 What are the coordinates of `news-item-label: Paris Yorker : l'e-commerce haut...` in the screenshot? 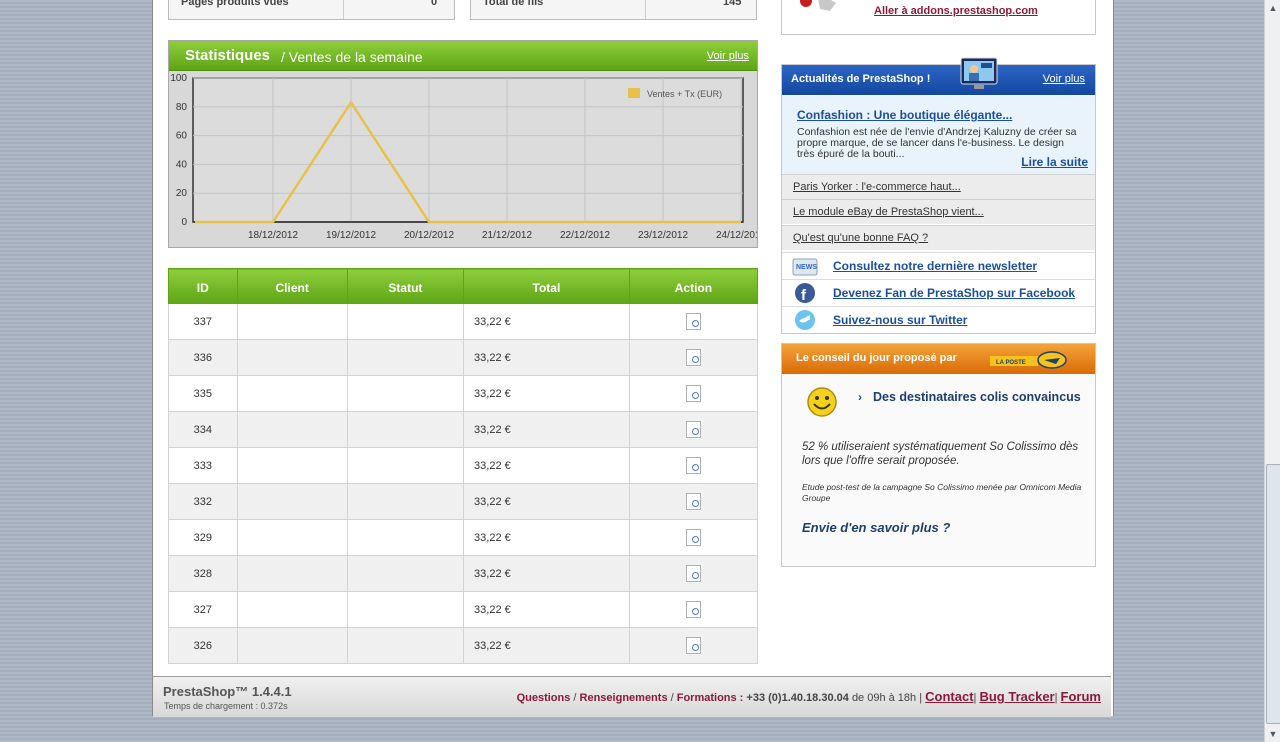 It's located at (877, 187).